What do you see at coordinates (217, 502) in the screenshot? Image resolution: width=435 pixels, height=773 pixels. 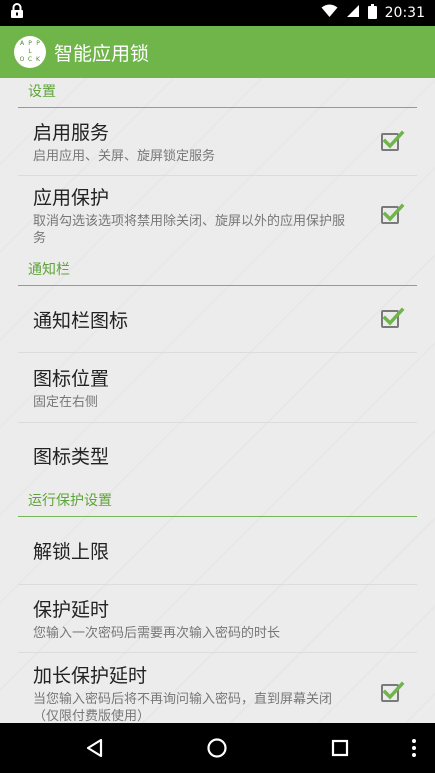 I see `section-header-run-protect: 运行保护设置` at bounding box center [217, 502].